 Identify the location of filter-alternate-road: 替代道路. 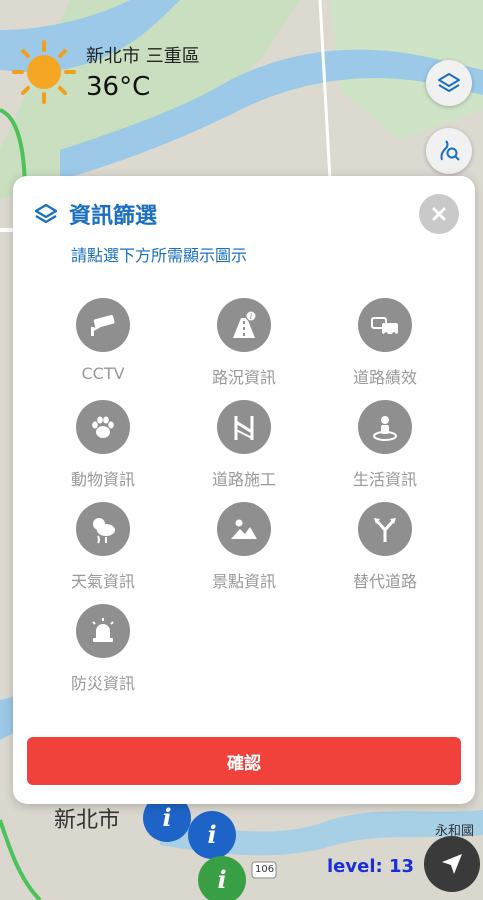
(385, 547).